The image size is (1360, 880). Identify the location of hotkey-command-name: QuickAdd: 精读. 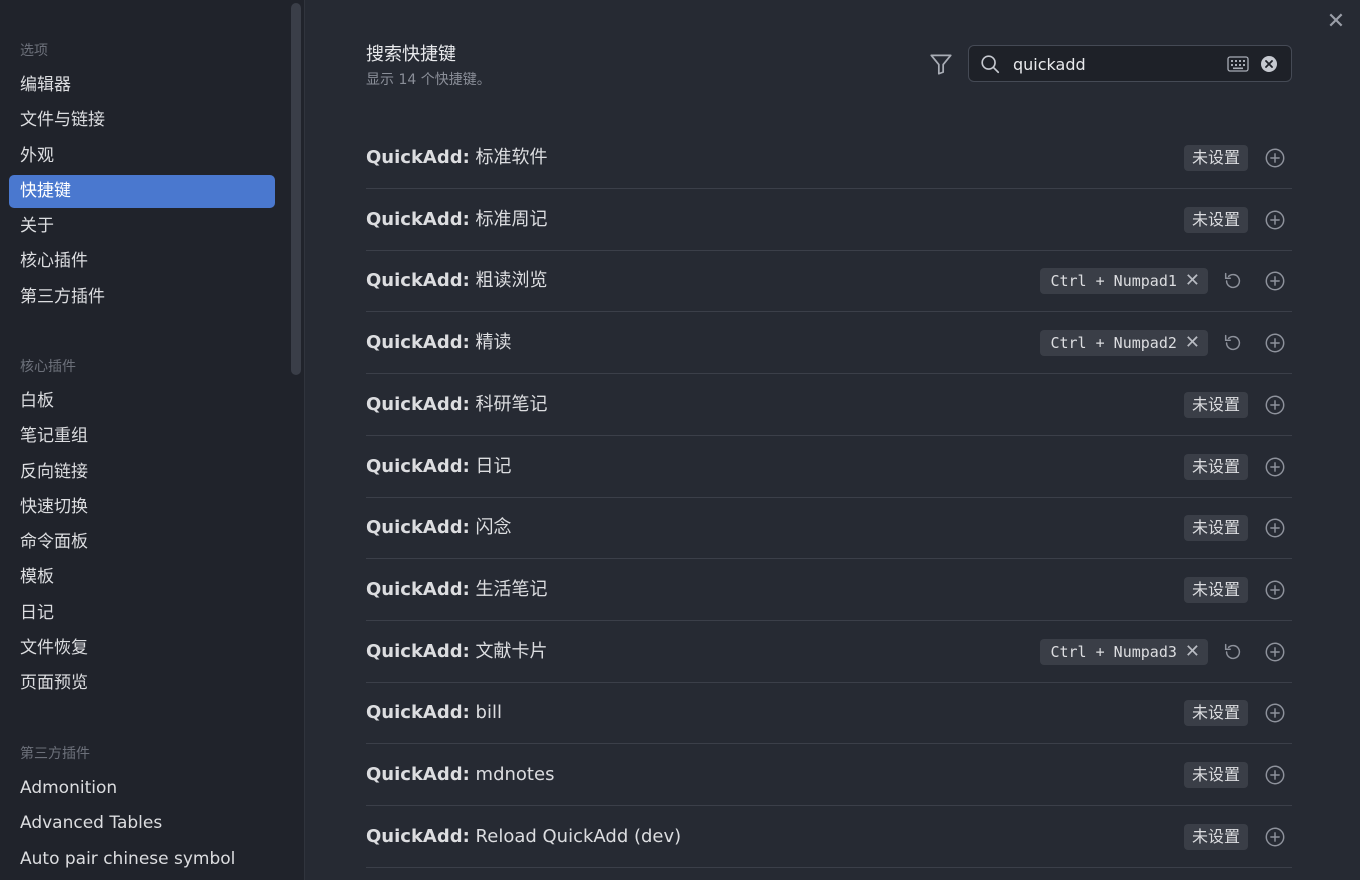
(439, 343).